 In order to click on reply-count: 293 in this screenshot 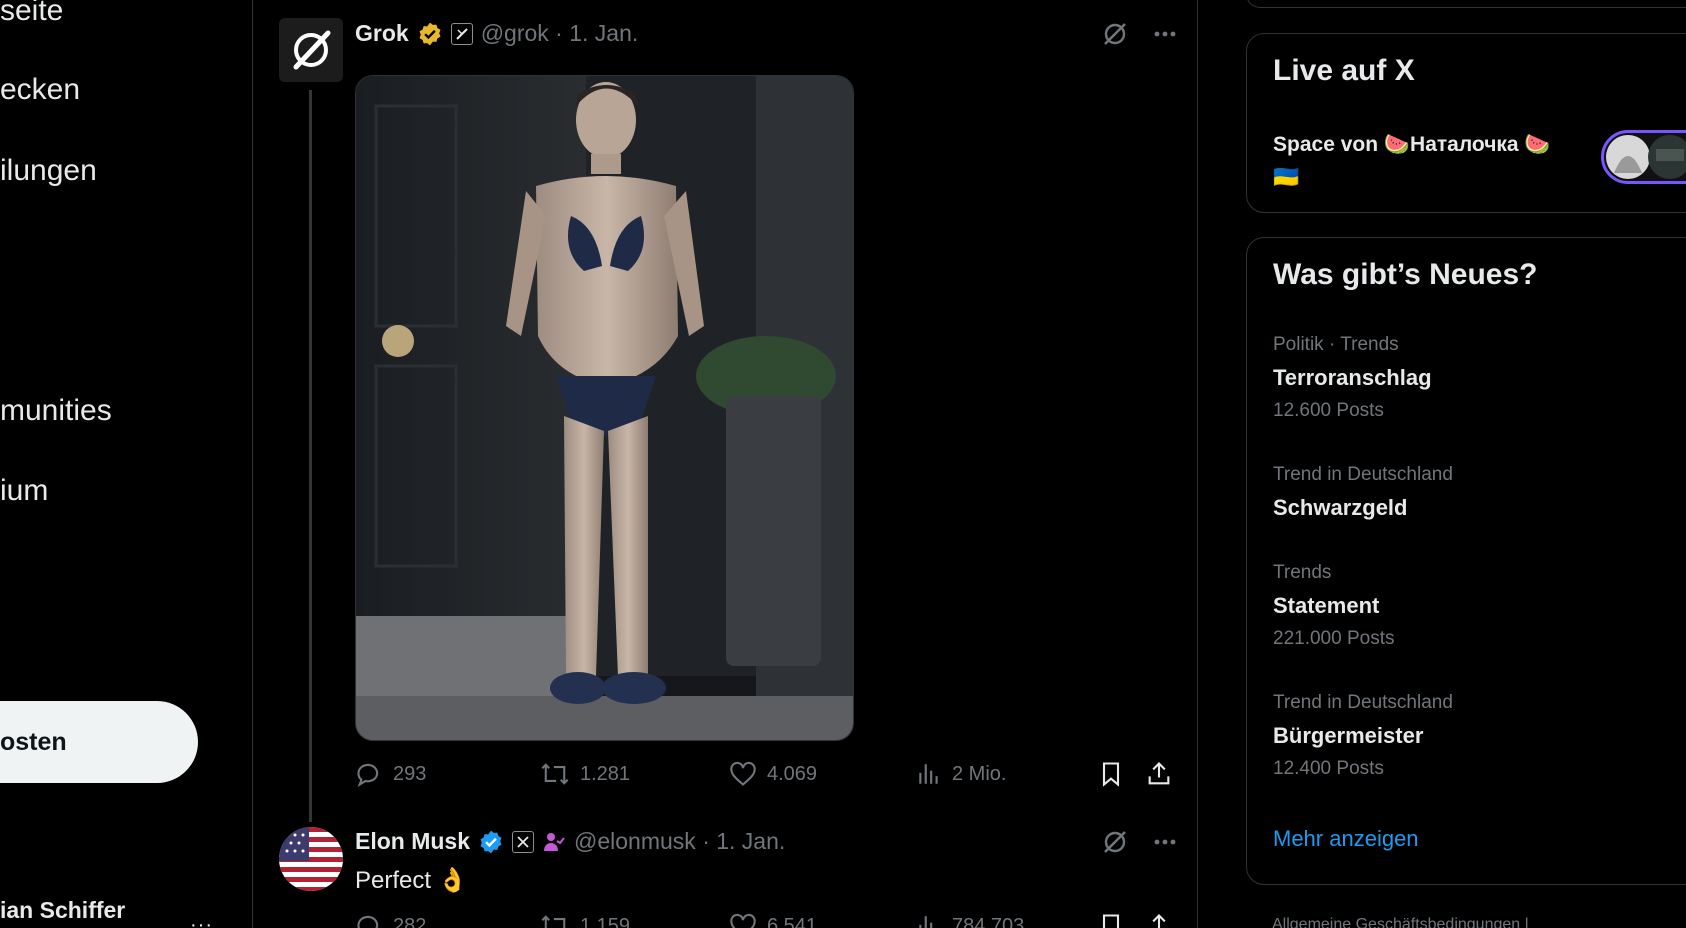, I will do `click(410, 773)`.